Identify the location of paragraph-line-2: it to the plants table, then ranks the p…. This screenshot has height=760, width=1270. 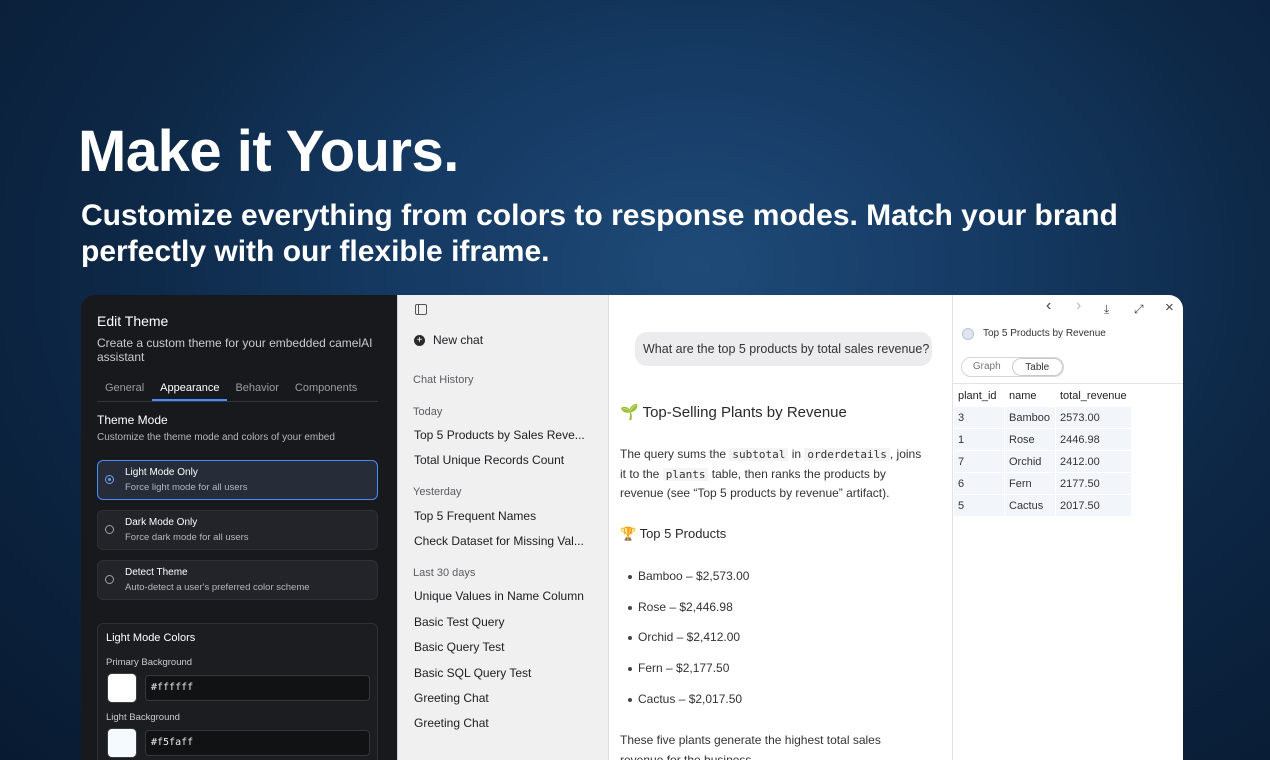
(780, 475).